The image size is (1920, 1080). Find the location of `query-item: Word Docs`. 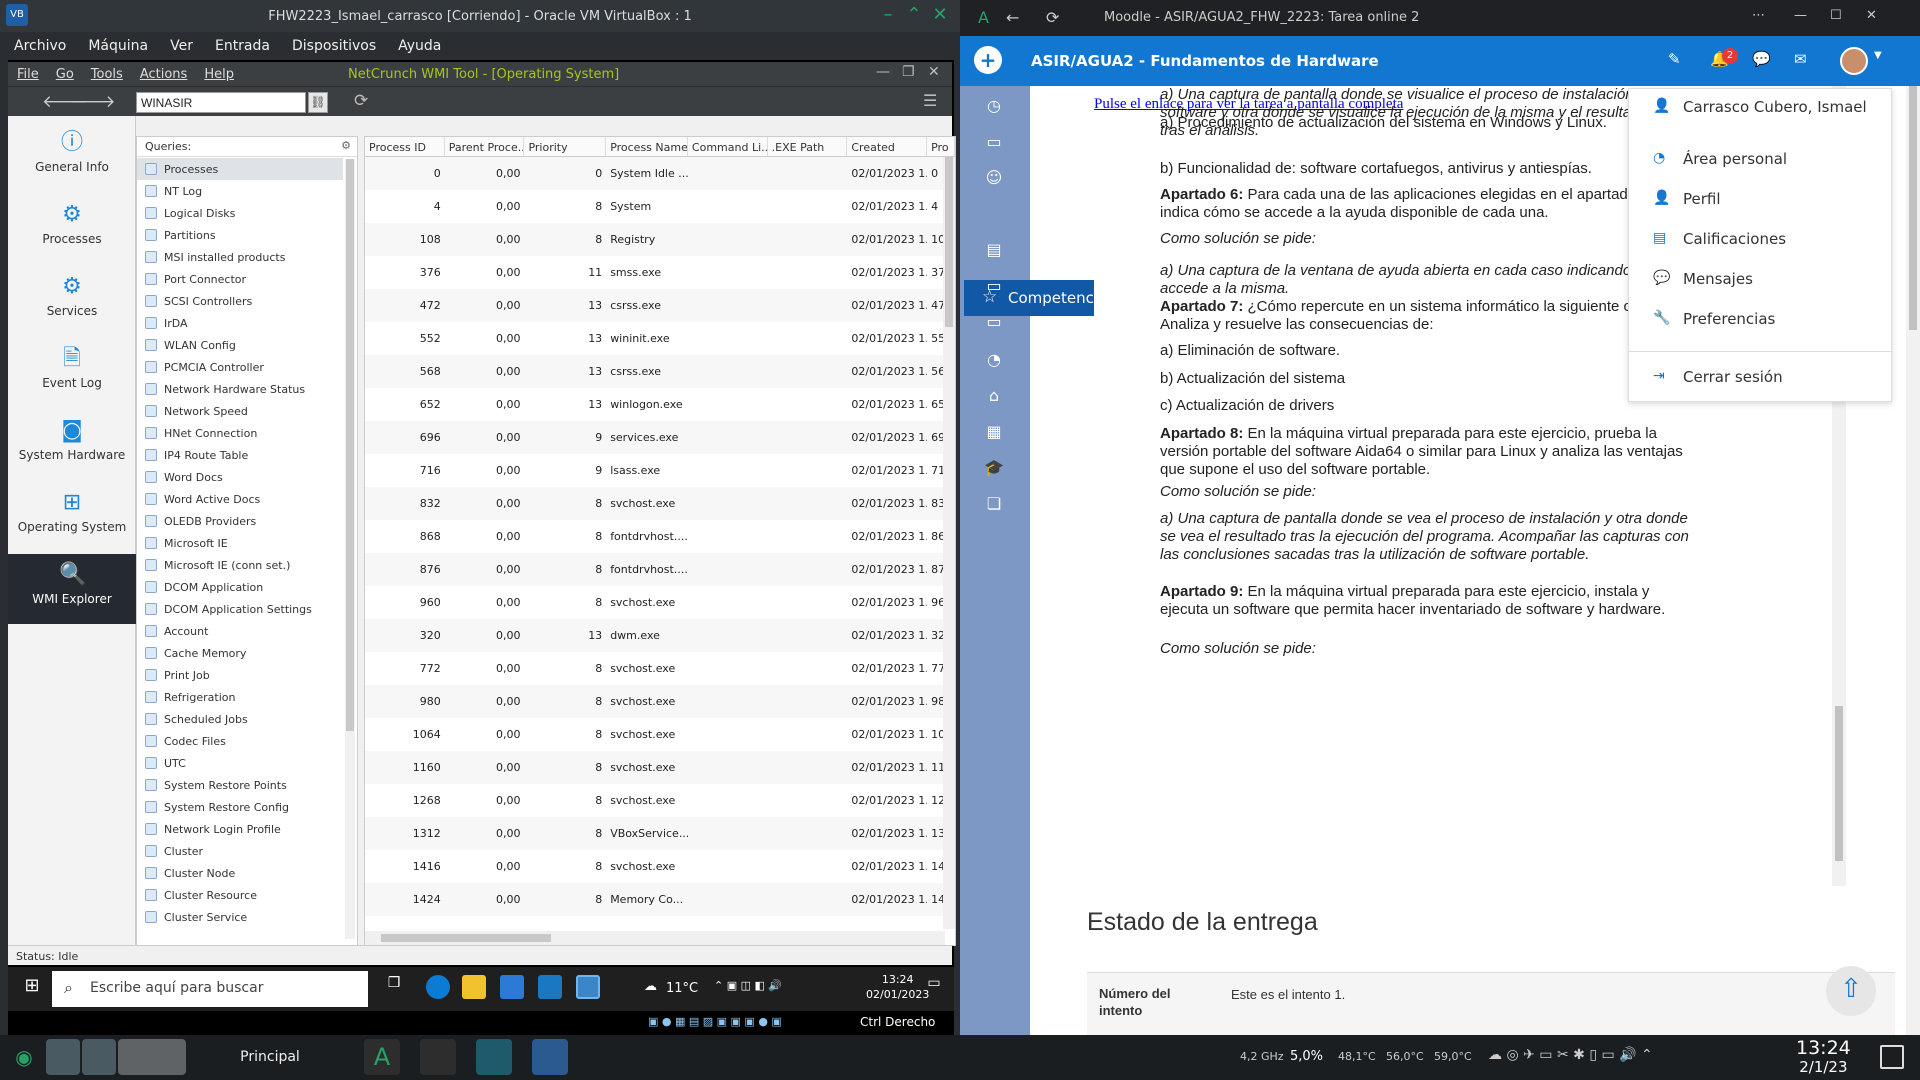

query-item: Word Docs is located at coordinates (240, 477).